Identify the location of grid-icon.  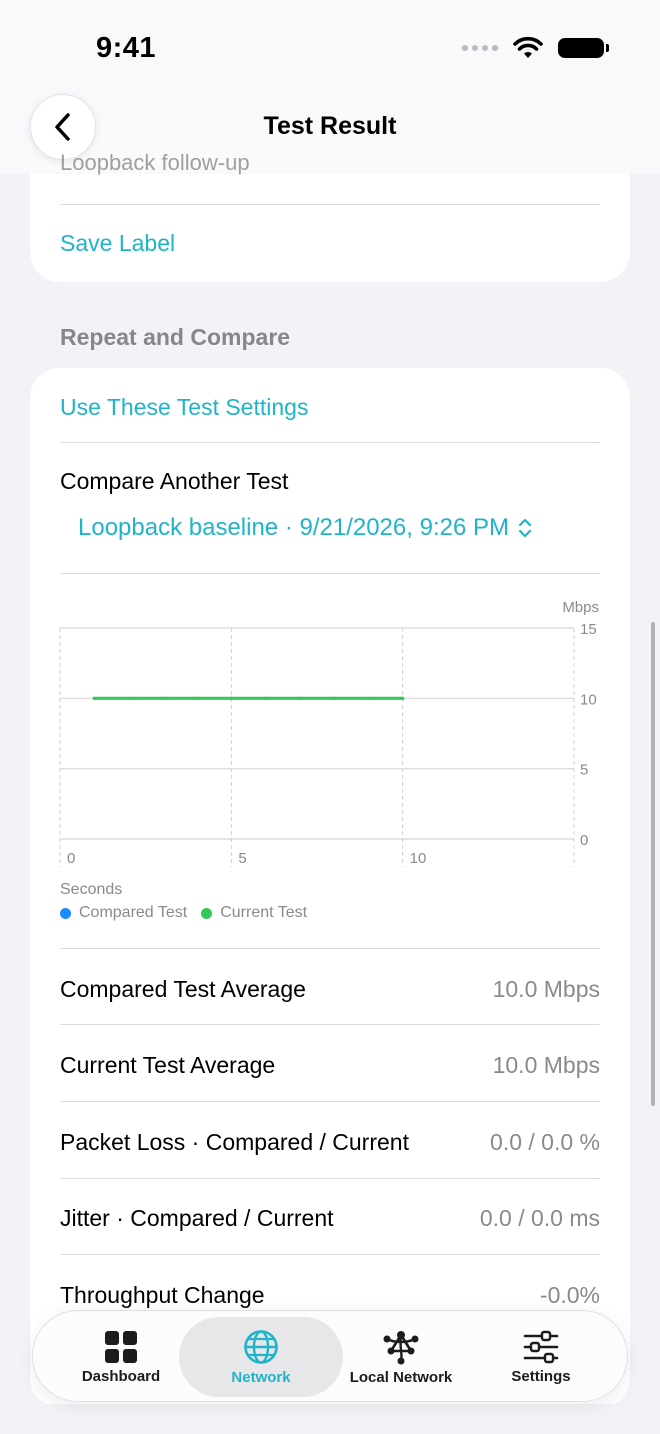
(121, 1346).